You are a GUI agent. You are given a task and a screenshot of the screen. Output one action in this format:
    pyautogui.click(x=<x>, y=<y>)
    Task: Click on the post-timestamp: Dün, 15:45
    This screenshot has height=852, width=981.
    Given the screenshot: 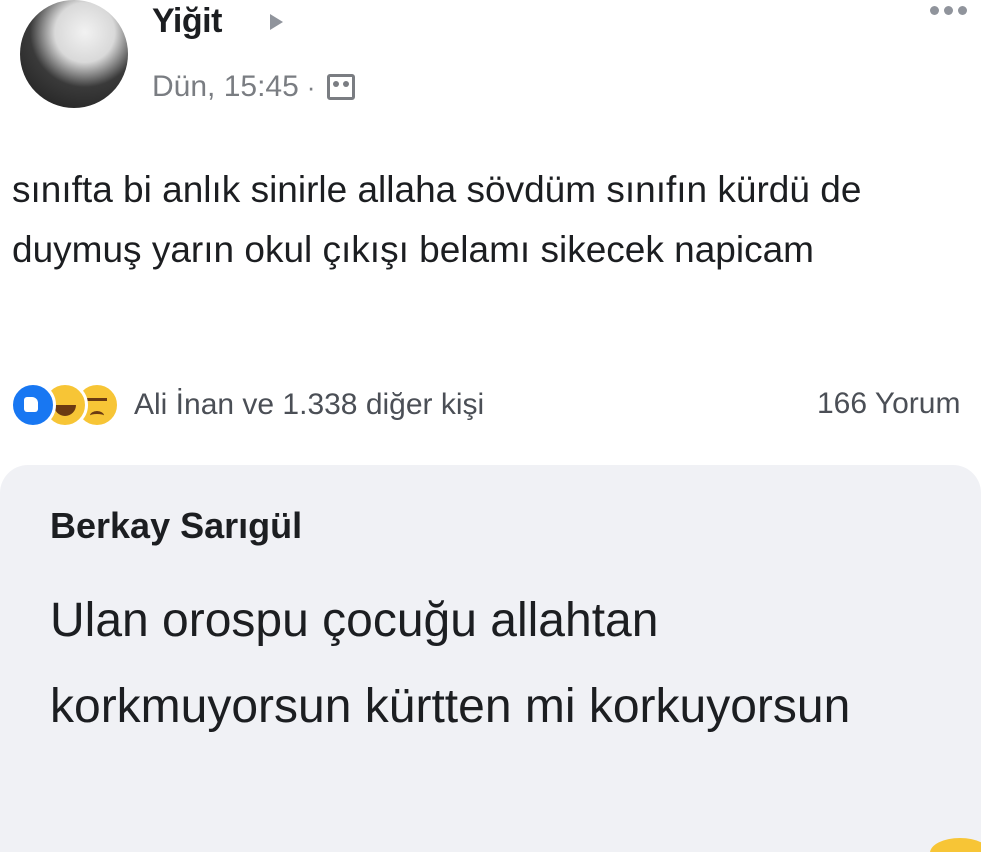 What is the action you would take?
    pyautogui.click(x=225, y=87)
    